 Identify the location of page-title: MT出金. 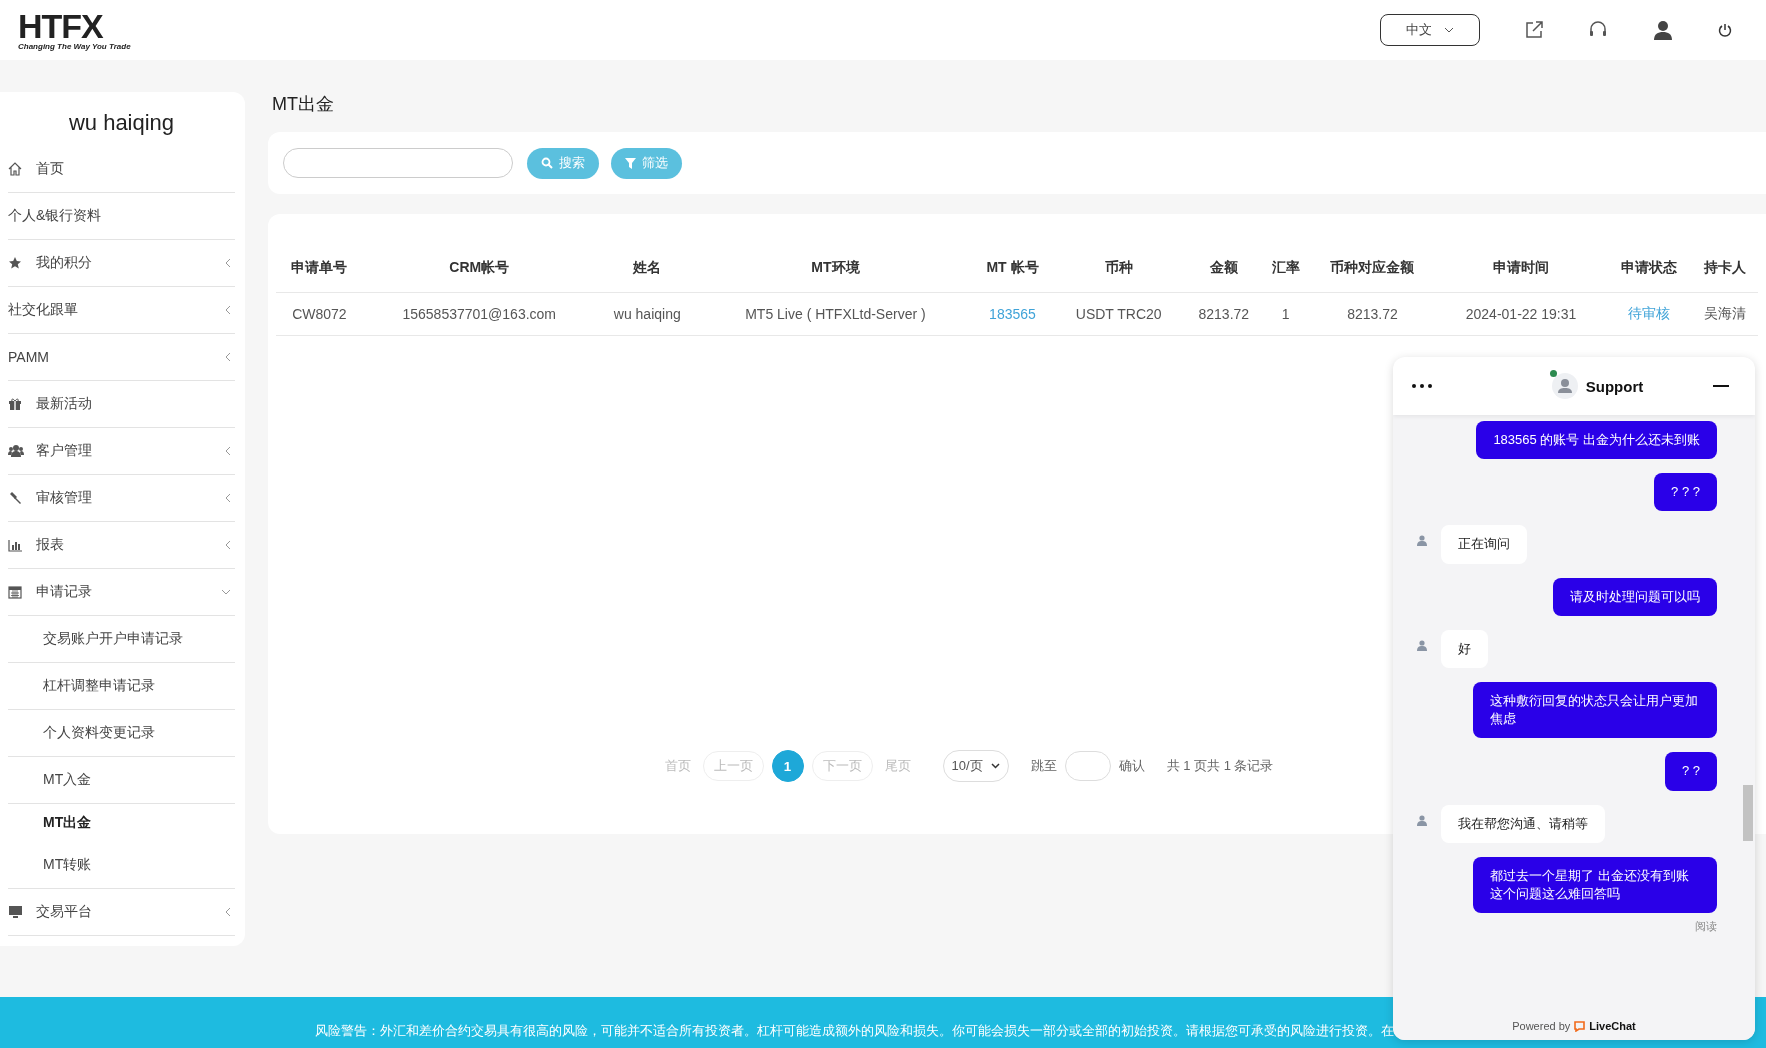
(303, 104).